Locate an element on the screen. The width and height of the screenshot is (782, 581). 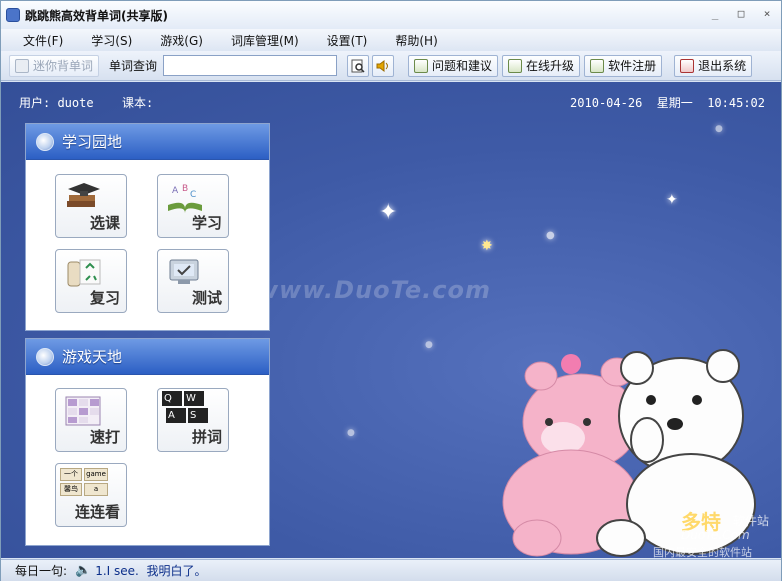
status-bar: 每日一句: 🔈 1.I see. 我明白了。 is located at coordinates (391, 570).